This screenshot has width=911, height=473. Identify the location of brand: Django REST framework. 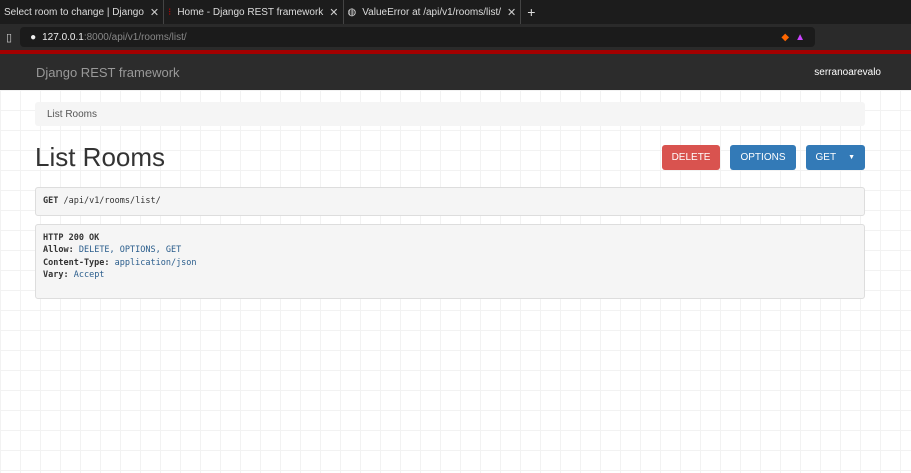
(108, 72).